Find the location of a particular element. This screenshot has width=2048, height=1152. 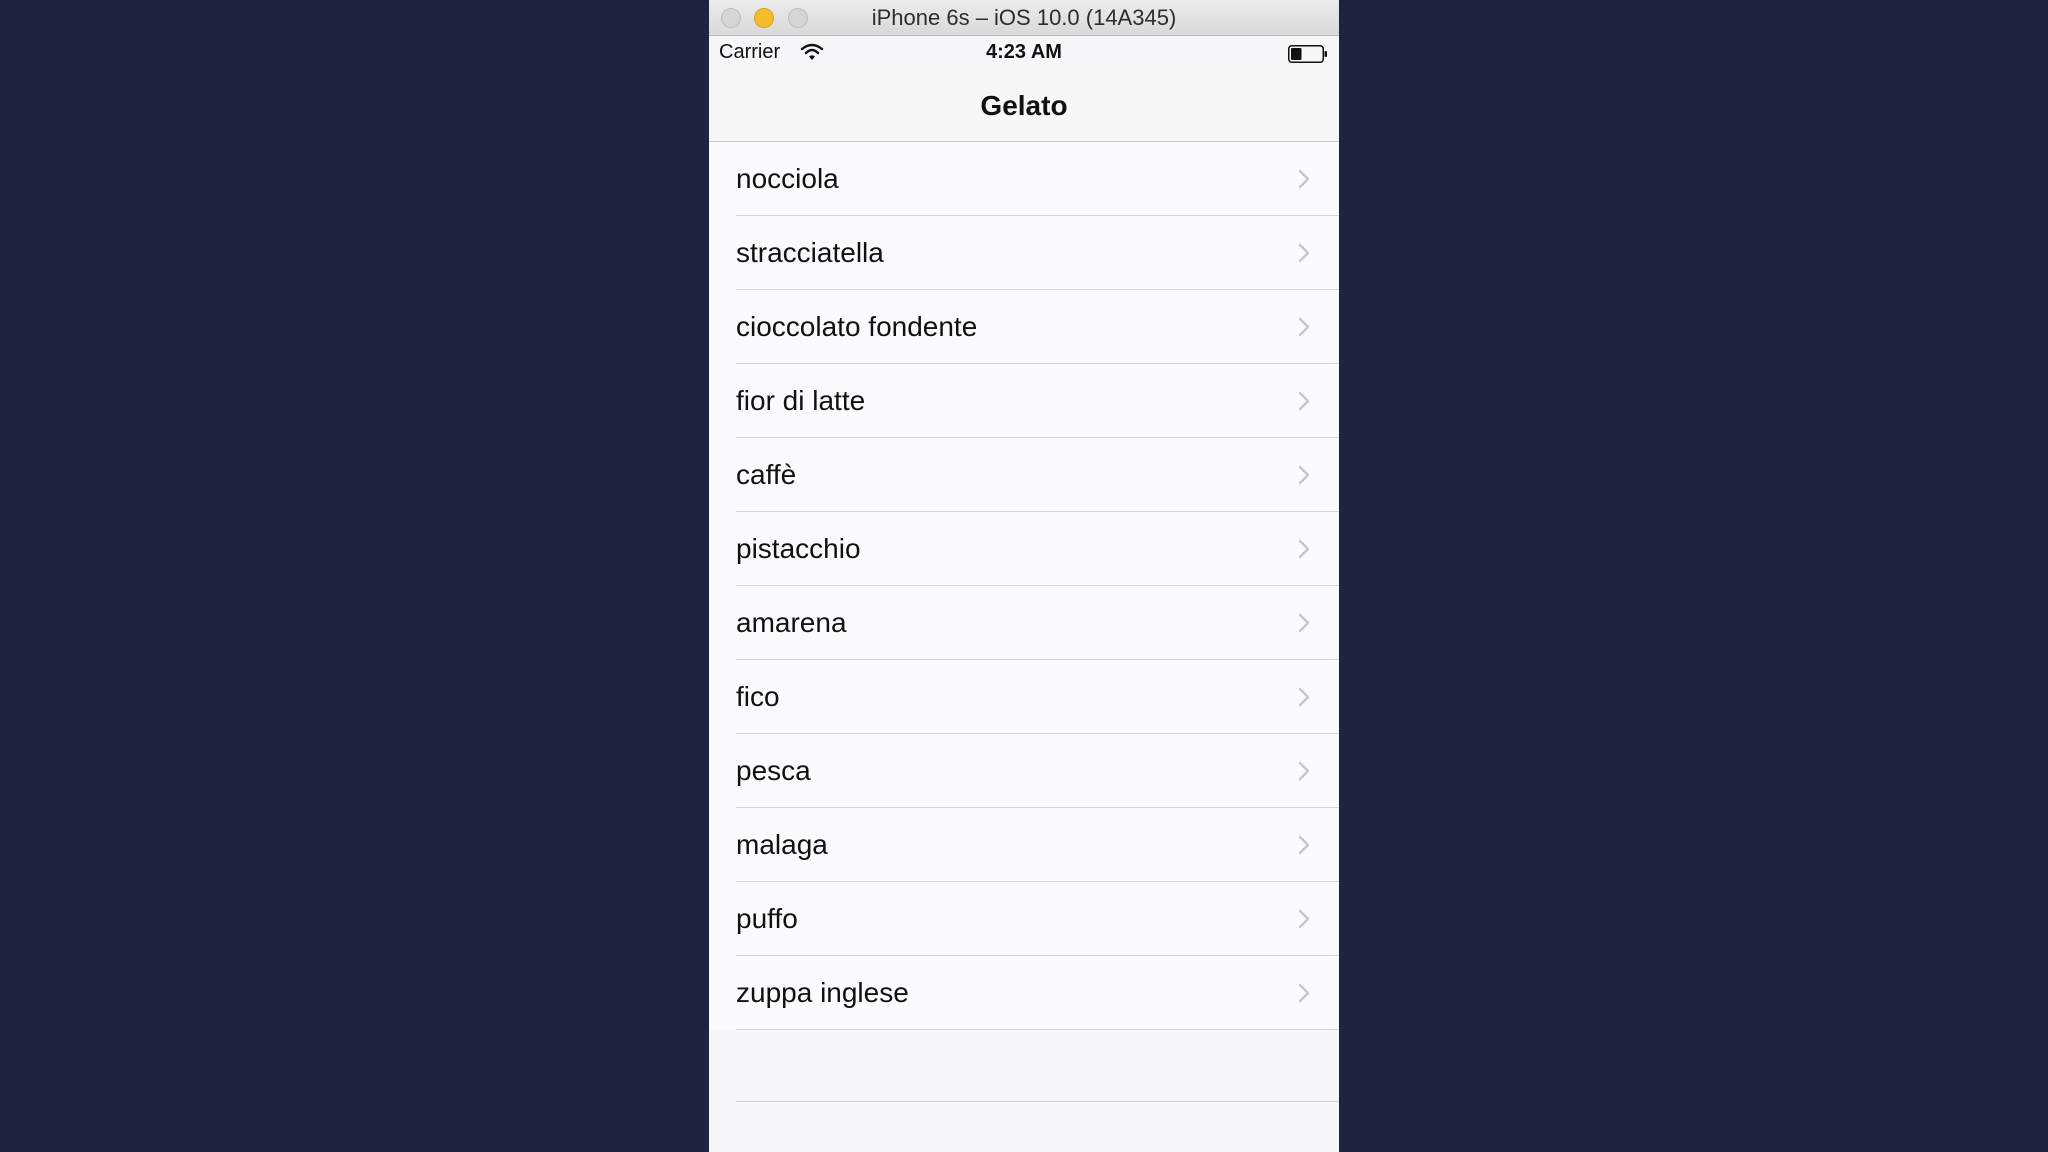

list-item-label: pesca is located at coordinates (773, 770).